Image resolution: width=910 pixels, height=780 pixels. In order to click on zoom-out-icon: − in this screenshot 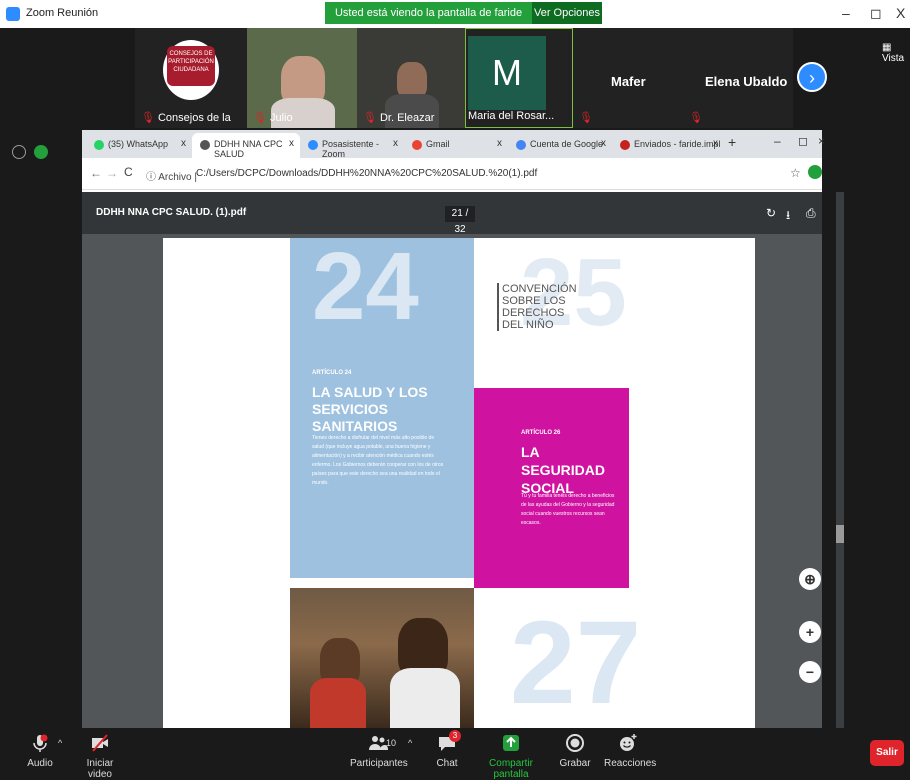, I will do `click(810, 672)`.